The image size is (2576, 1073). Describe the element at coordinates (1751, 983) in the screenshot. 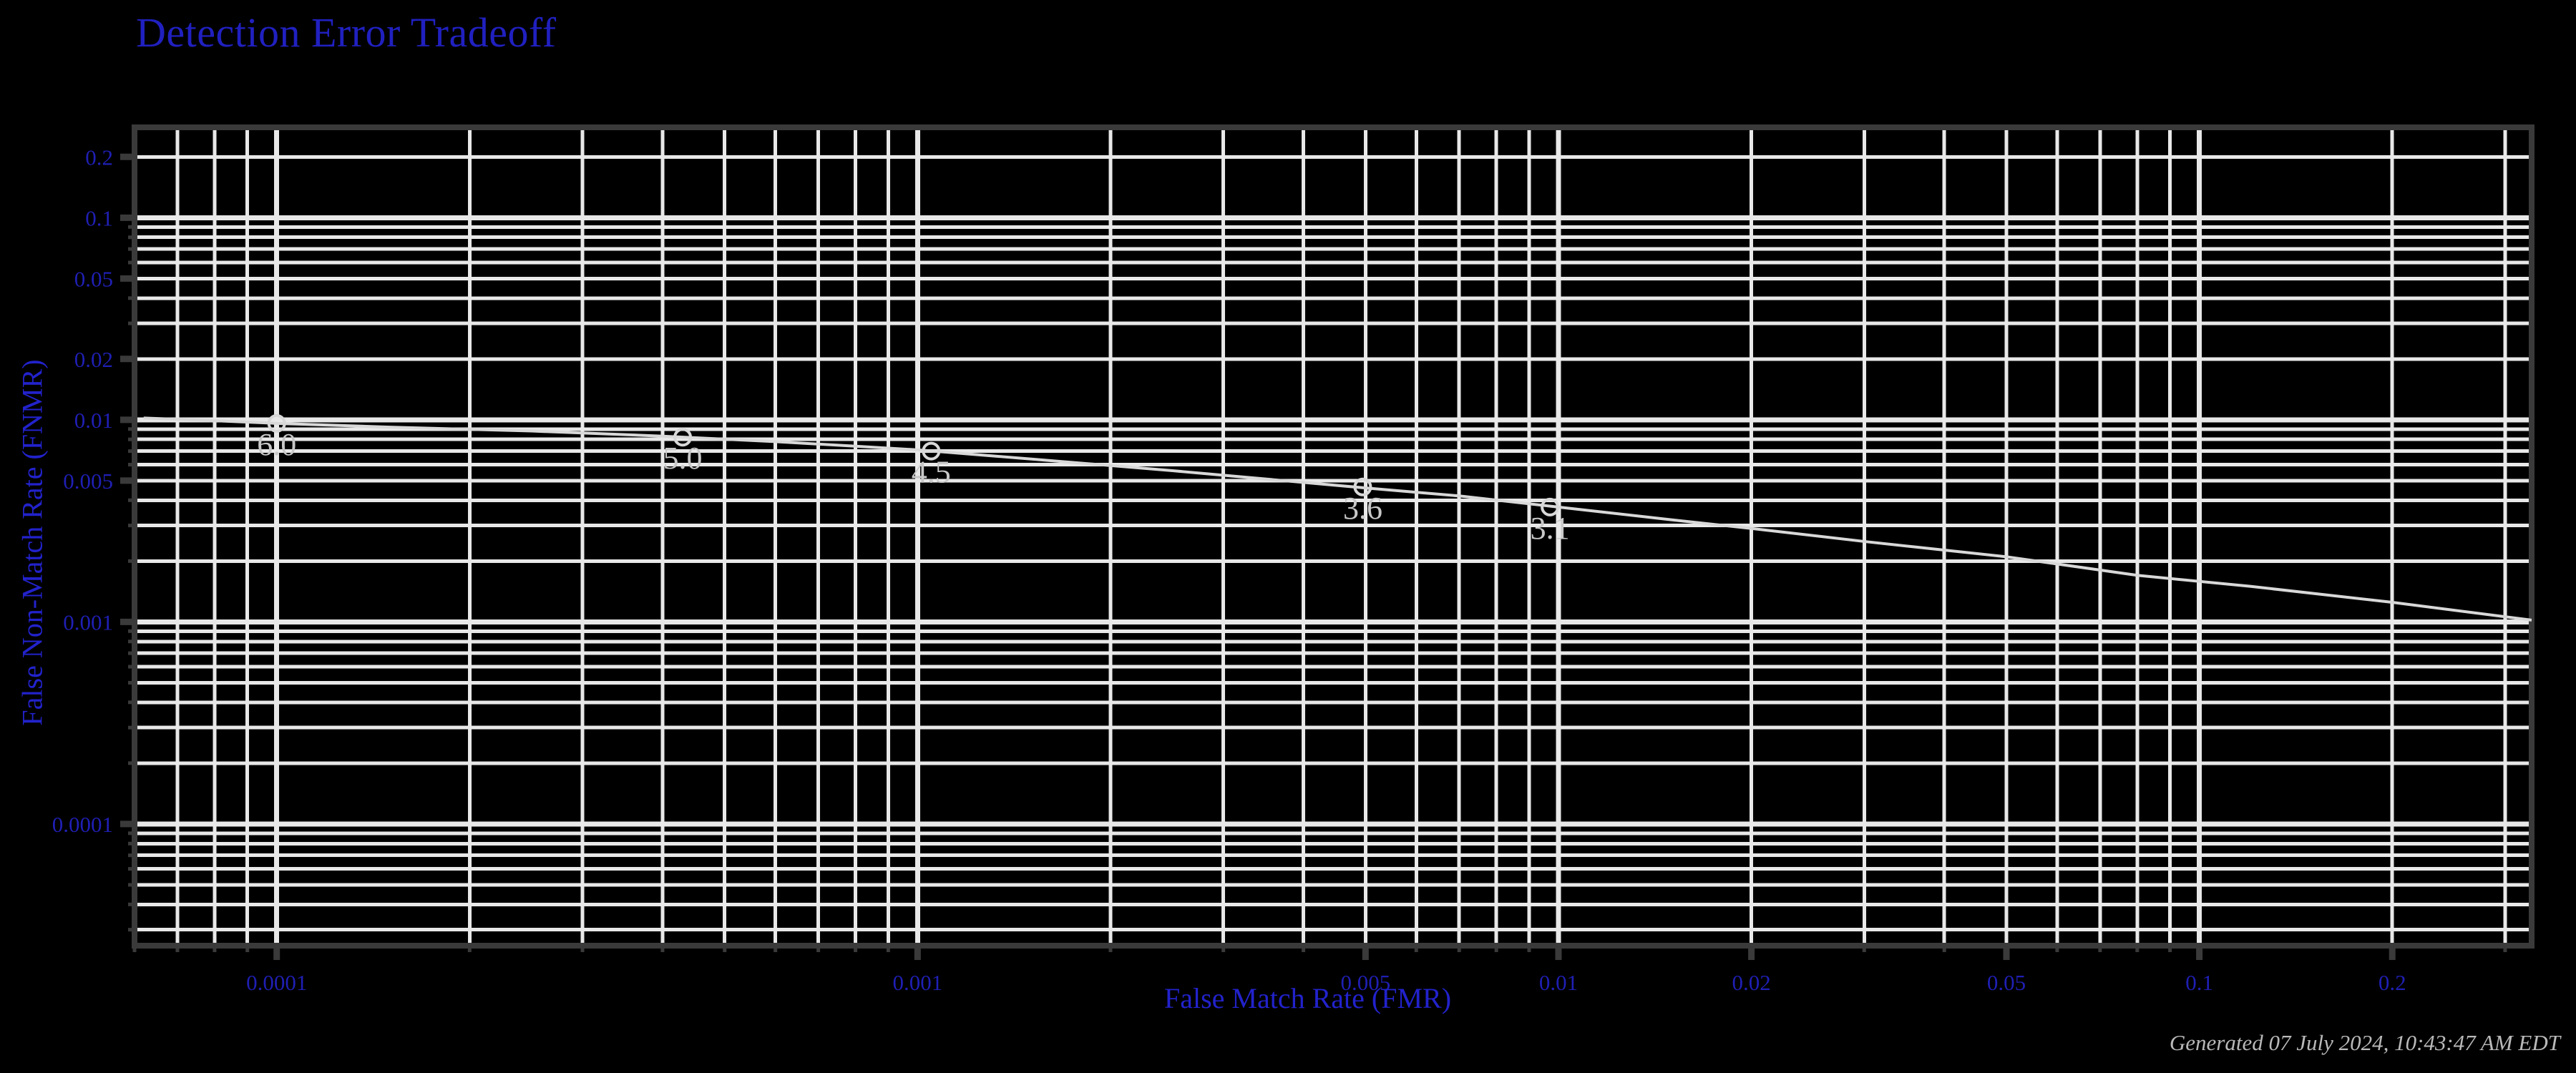

I see `x-tick-label: 0.02` at that location.